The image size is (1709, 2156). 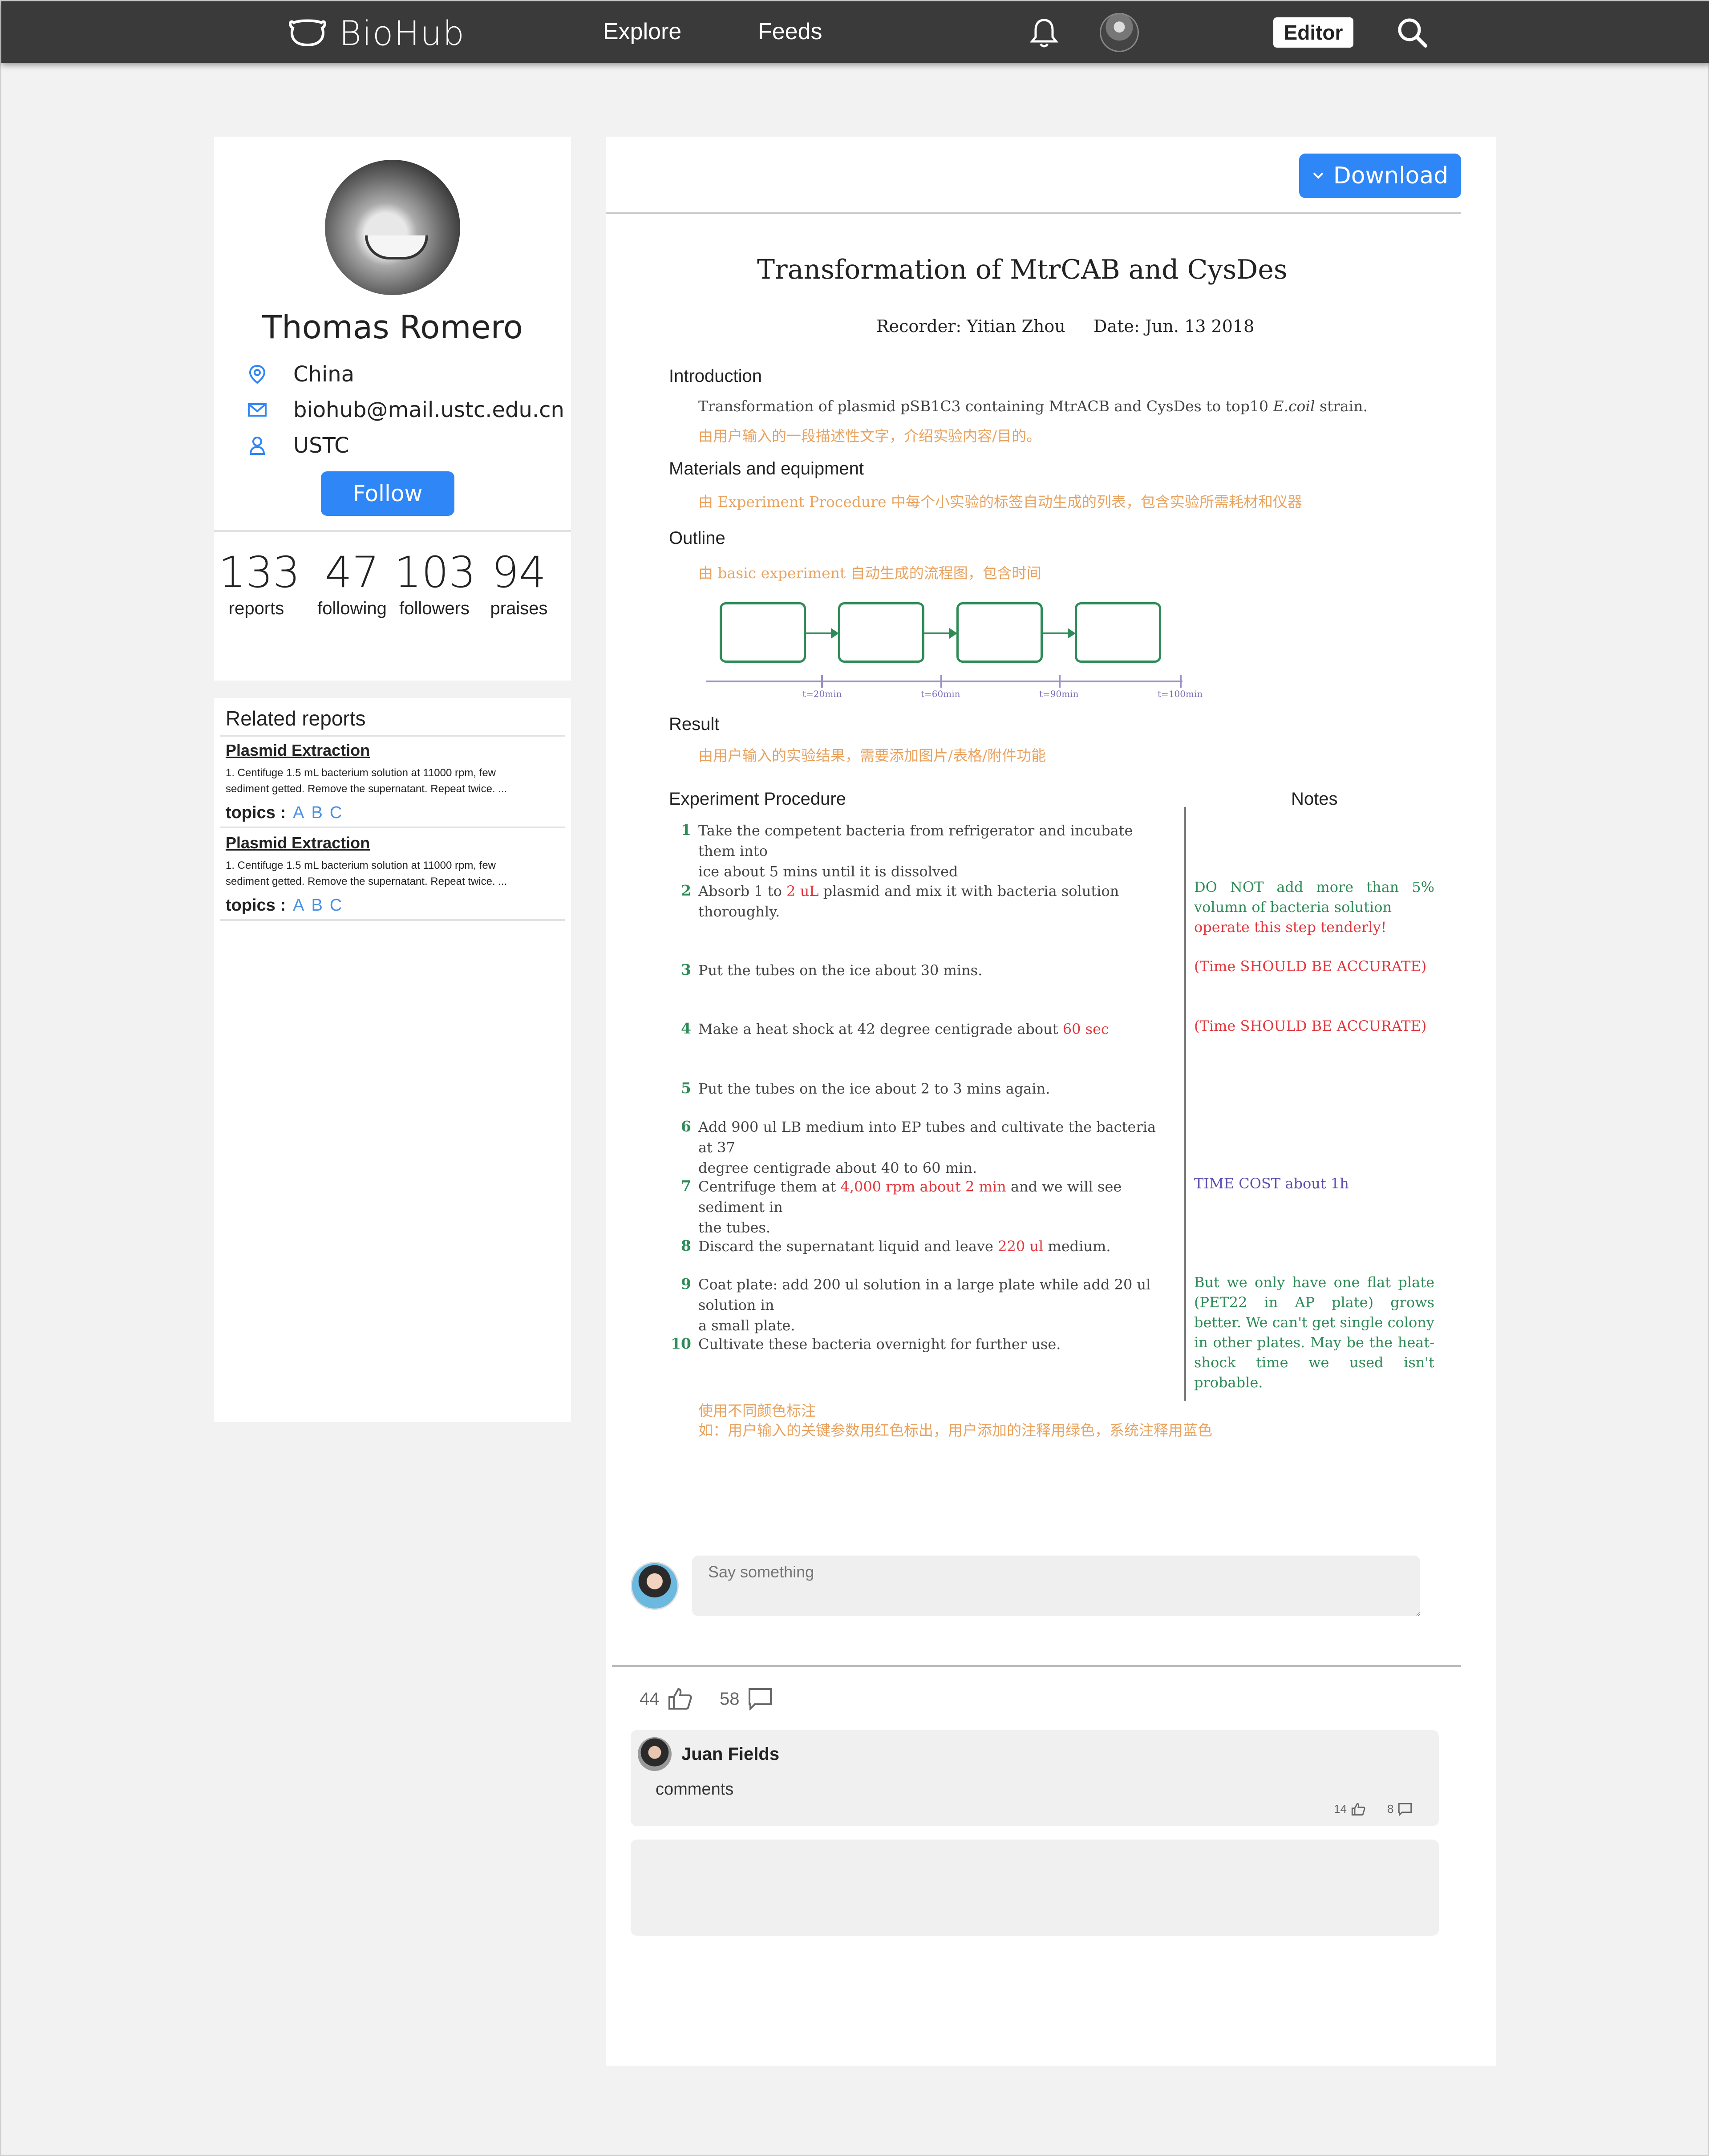 I want to click on bear-logo-icon, so click(x=307, y=33).